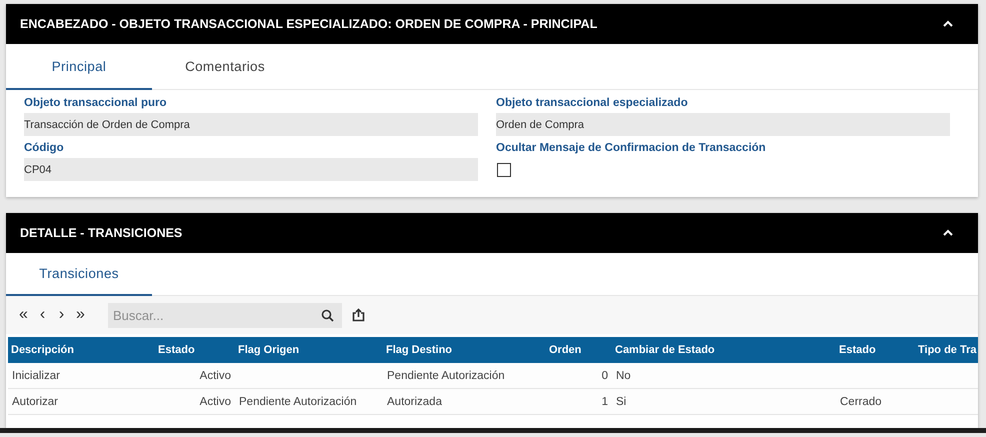 This screenshot has width=986, height=437. Describe the element at coordinates (309, 350) in the screenshot. I see `column-header: Flag Origen` at that location.